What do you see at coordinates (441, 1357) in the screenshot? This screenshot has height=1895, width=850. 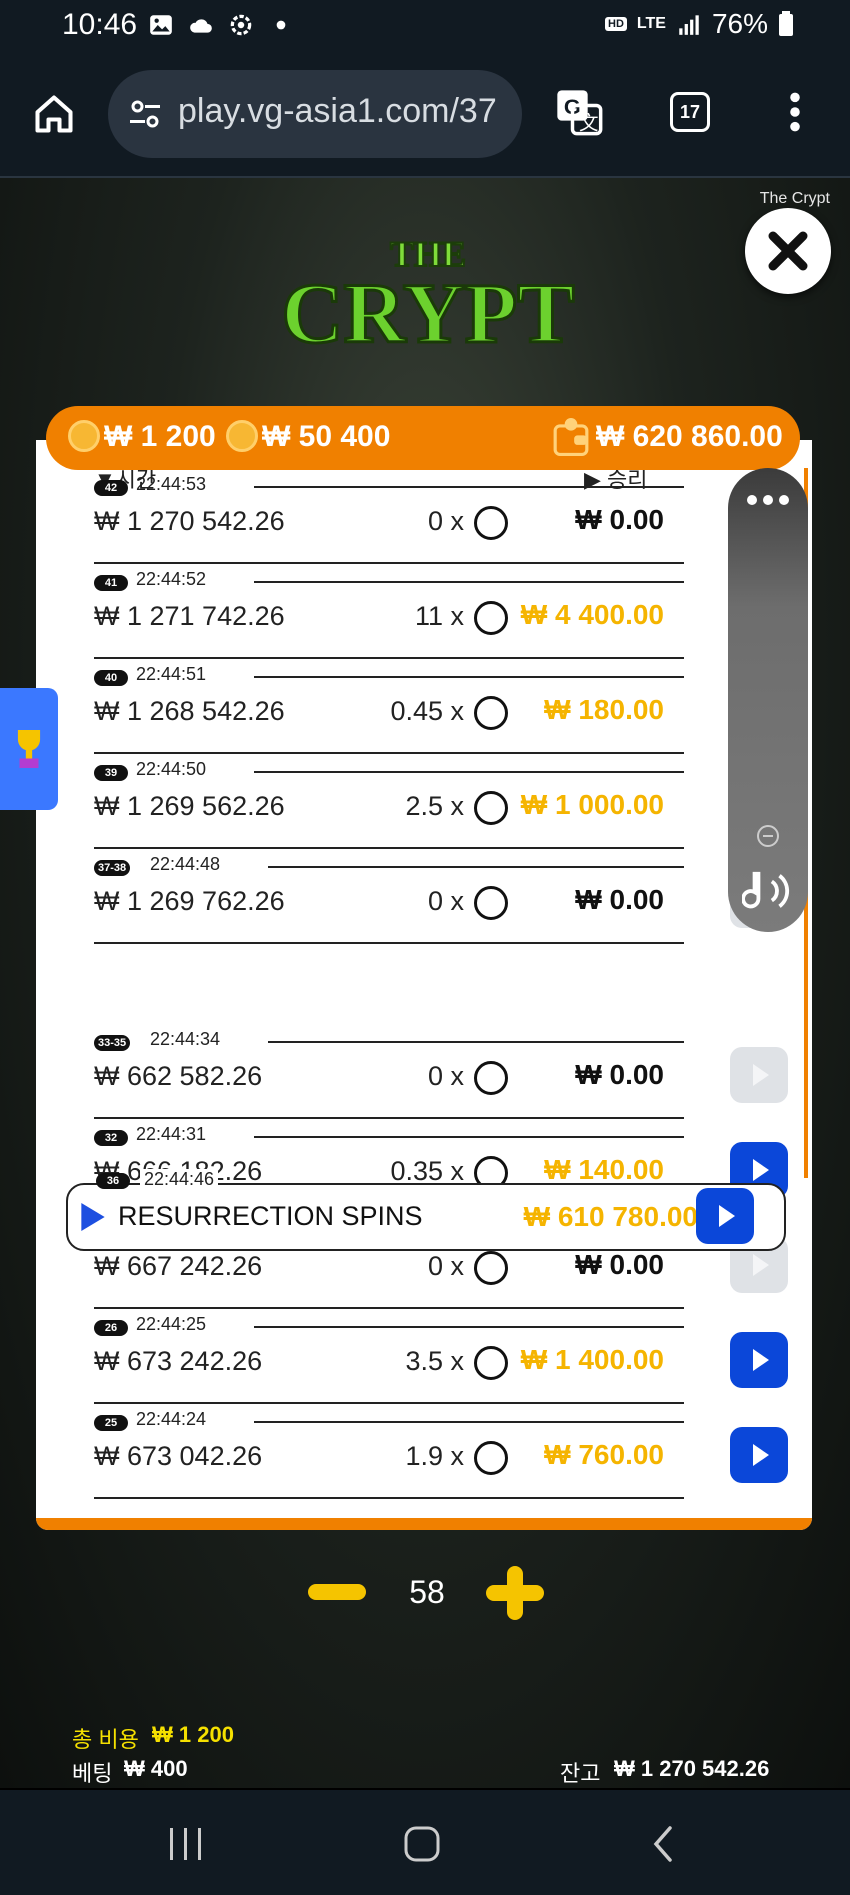 I see `history-row: 26 22:44:25 ₩ 673 242.26 3.5 x ₩ 1 400.00` at bounding box center [441, 1357].